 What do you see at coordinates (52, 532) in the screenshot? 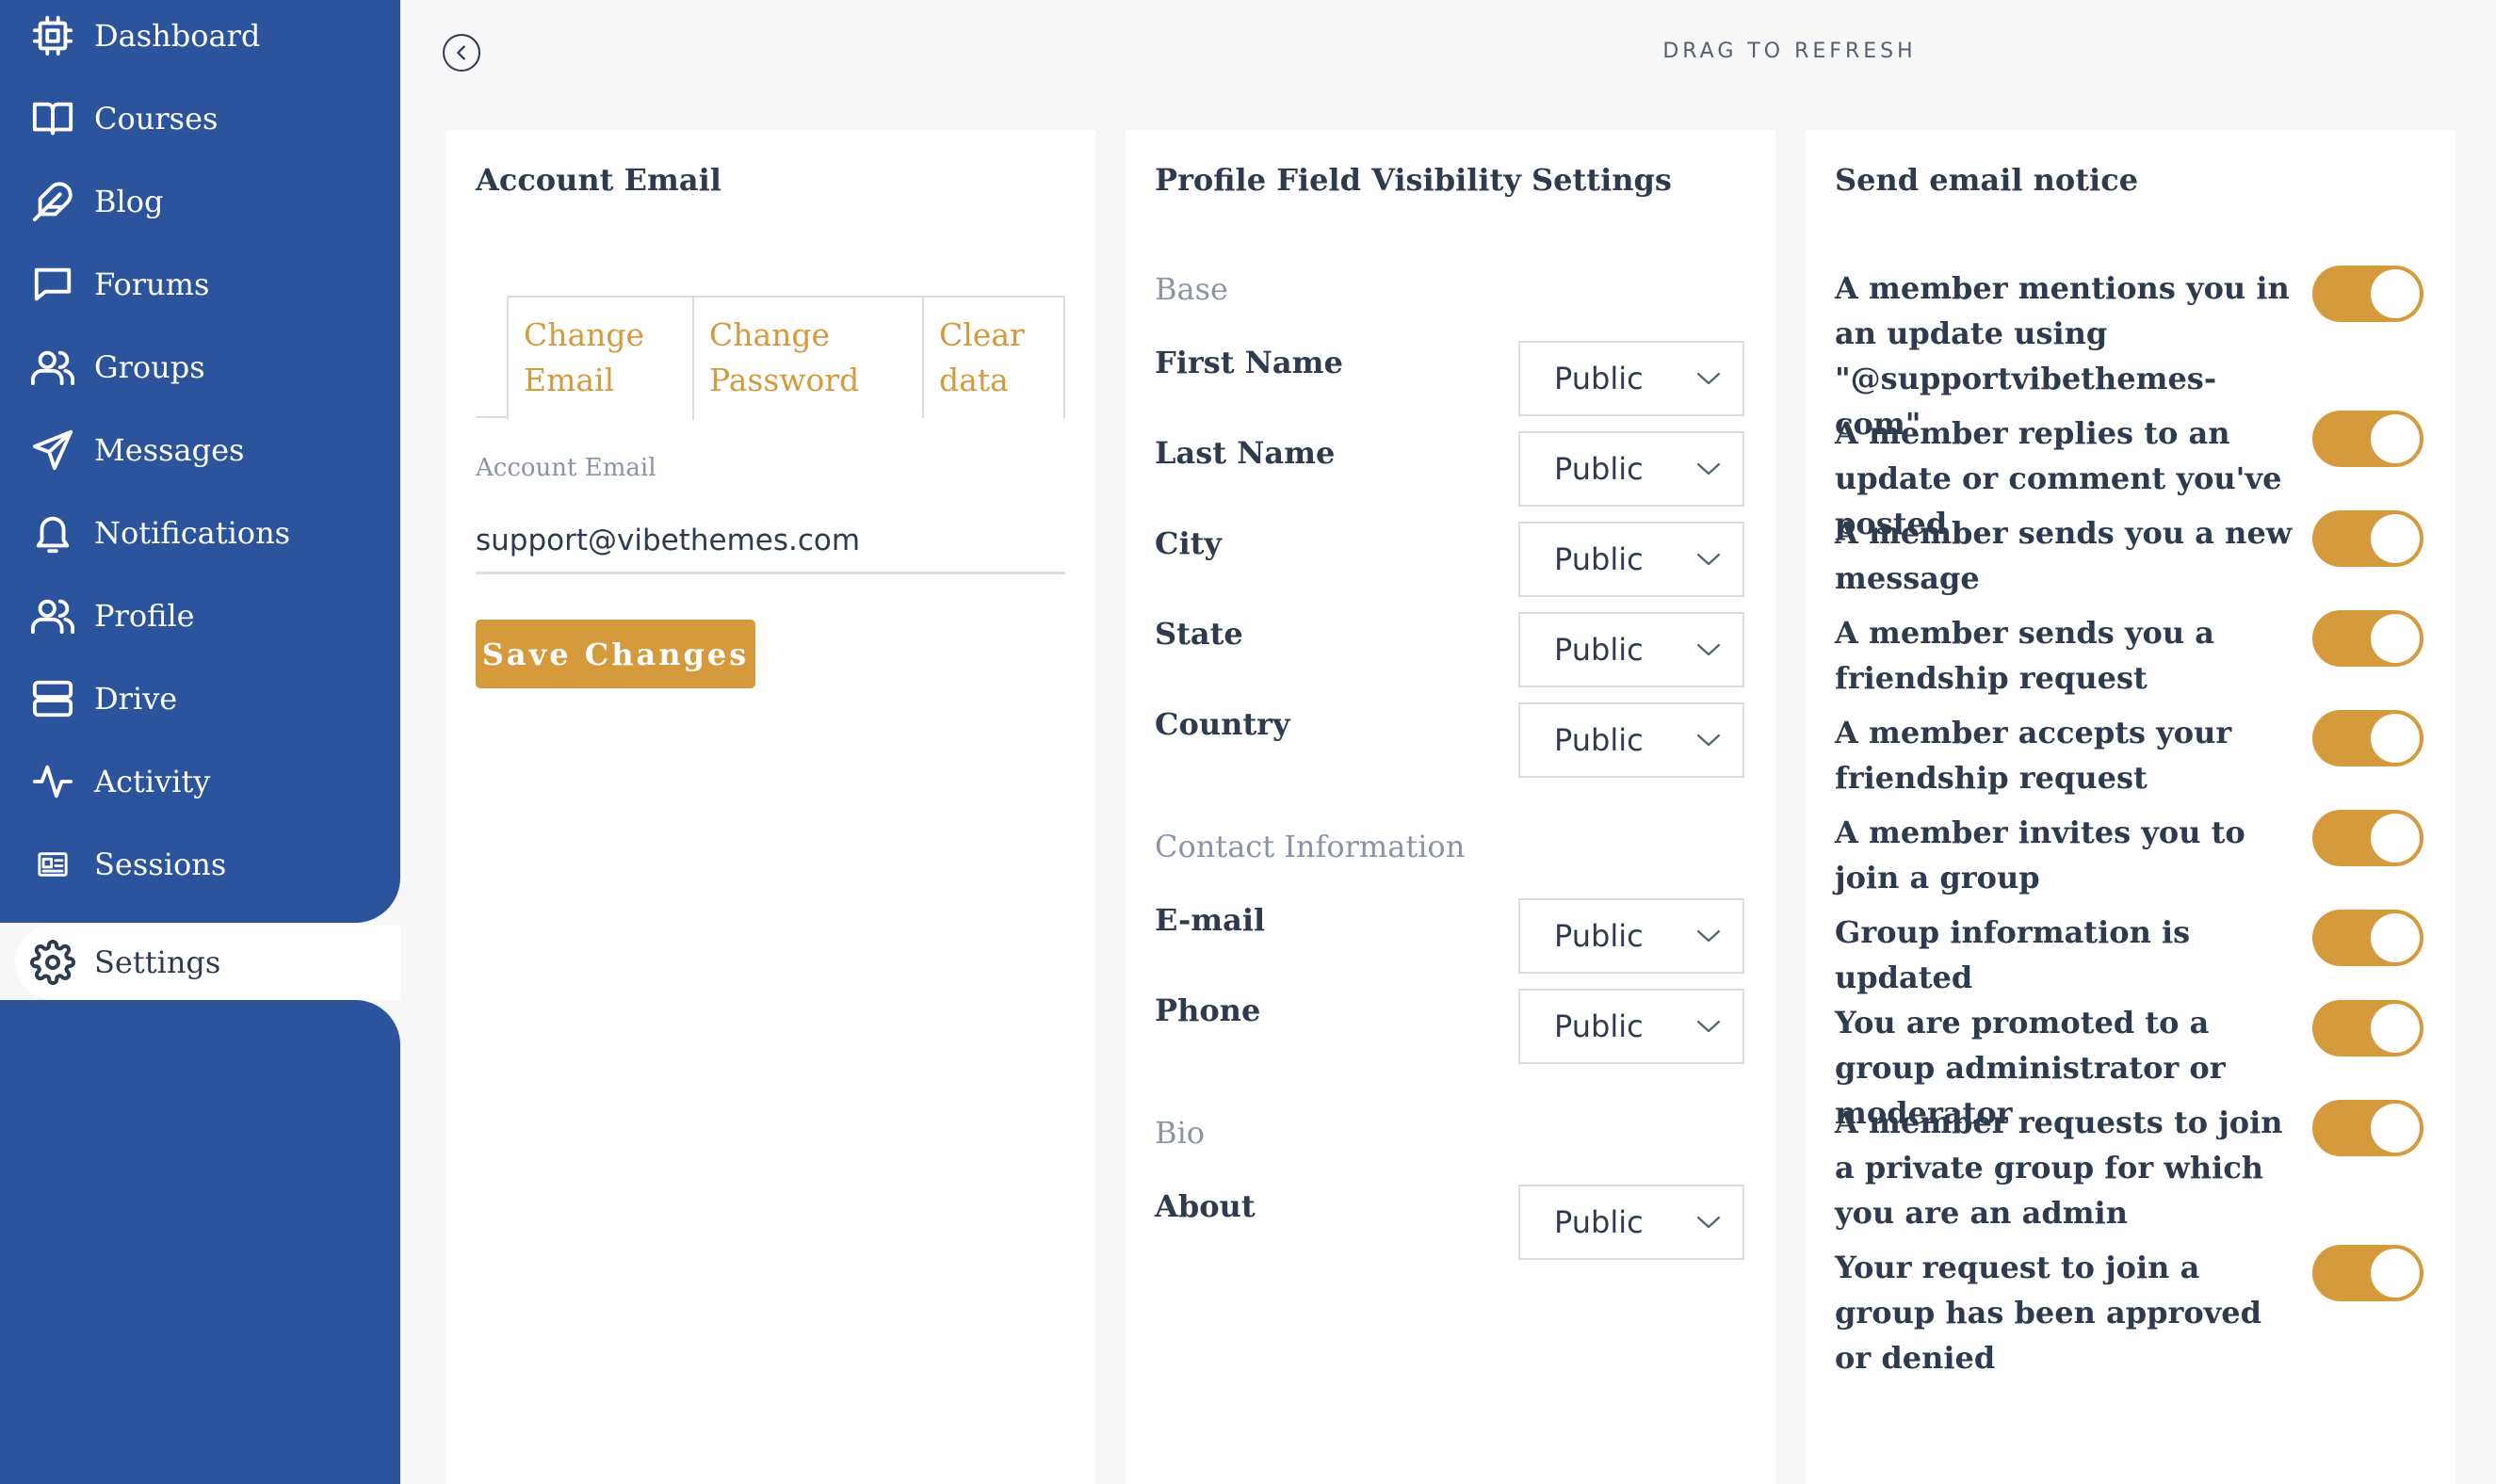
I see `bell-icon` at bounding box center [52, 532].